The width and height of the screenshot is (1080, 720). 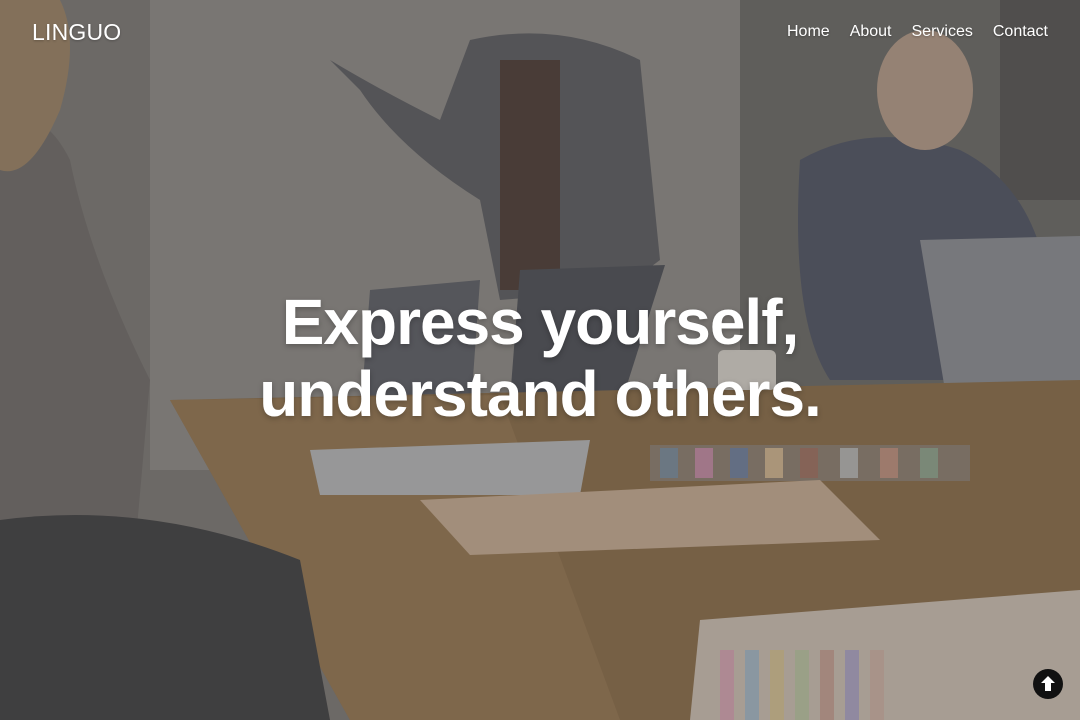 I want to click on top-navbar: LINGUO Home About Services Contact, so click(x=540, y=32).